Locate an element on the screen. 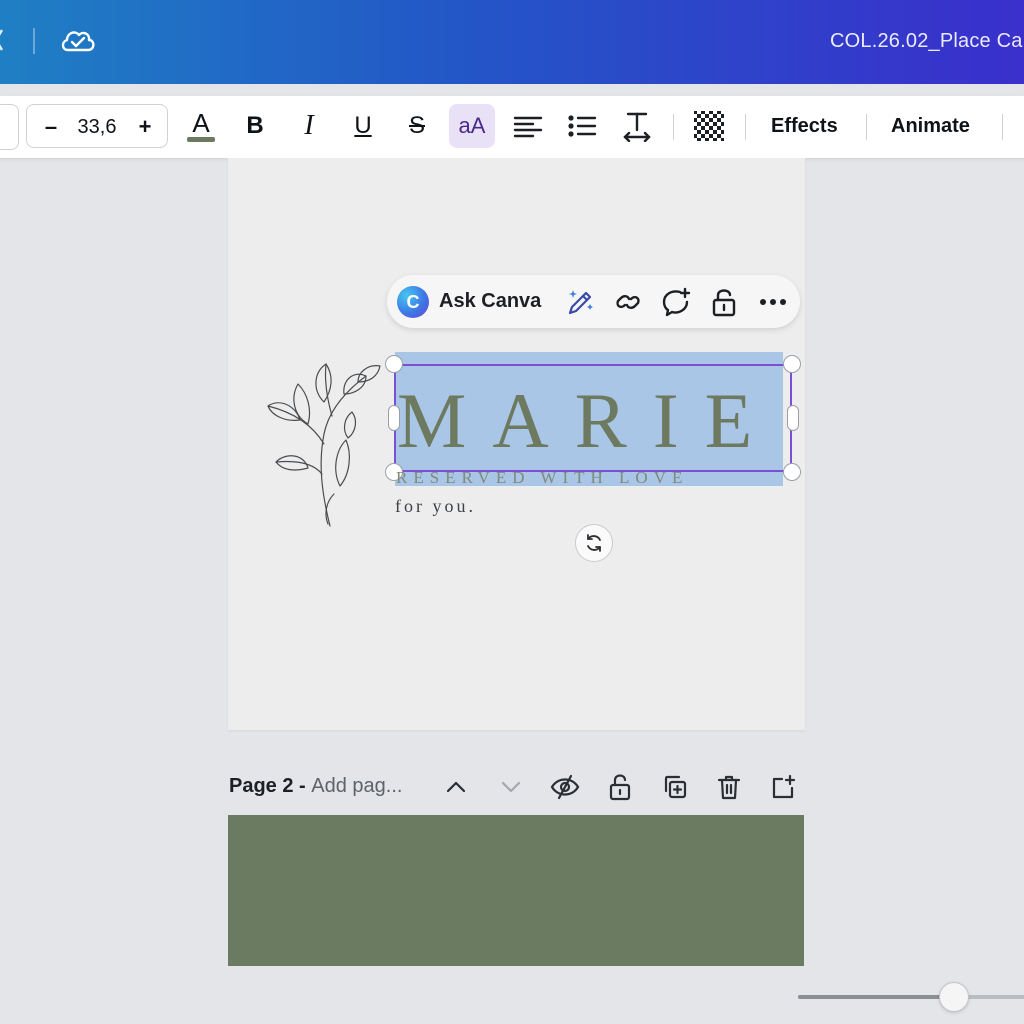  text-color-button: A is located at coordinates (201, 126).